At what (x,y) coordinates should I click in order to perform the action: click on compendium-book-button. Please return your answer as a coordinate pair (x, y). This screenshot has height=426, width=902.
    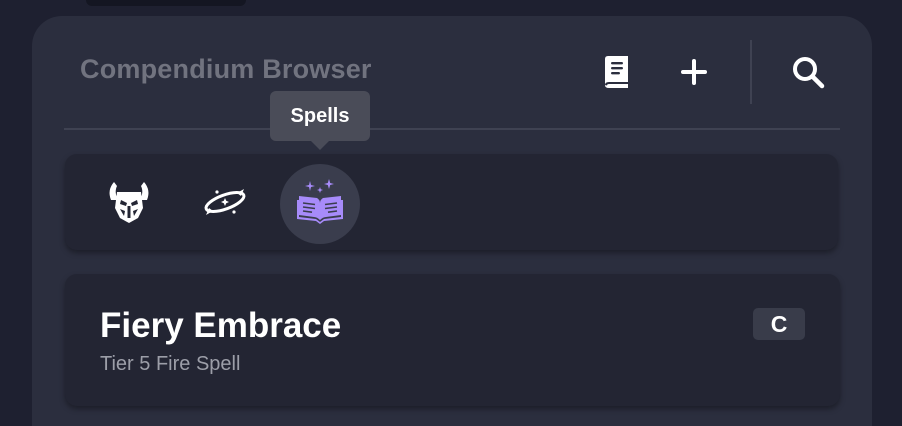
    Looking at the image, I should click on (616, 74).